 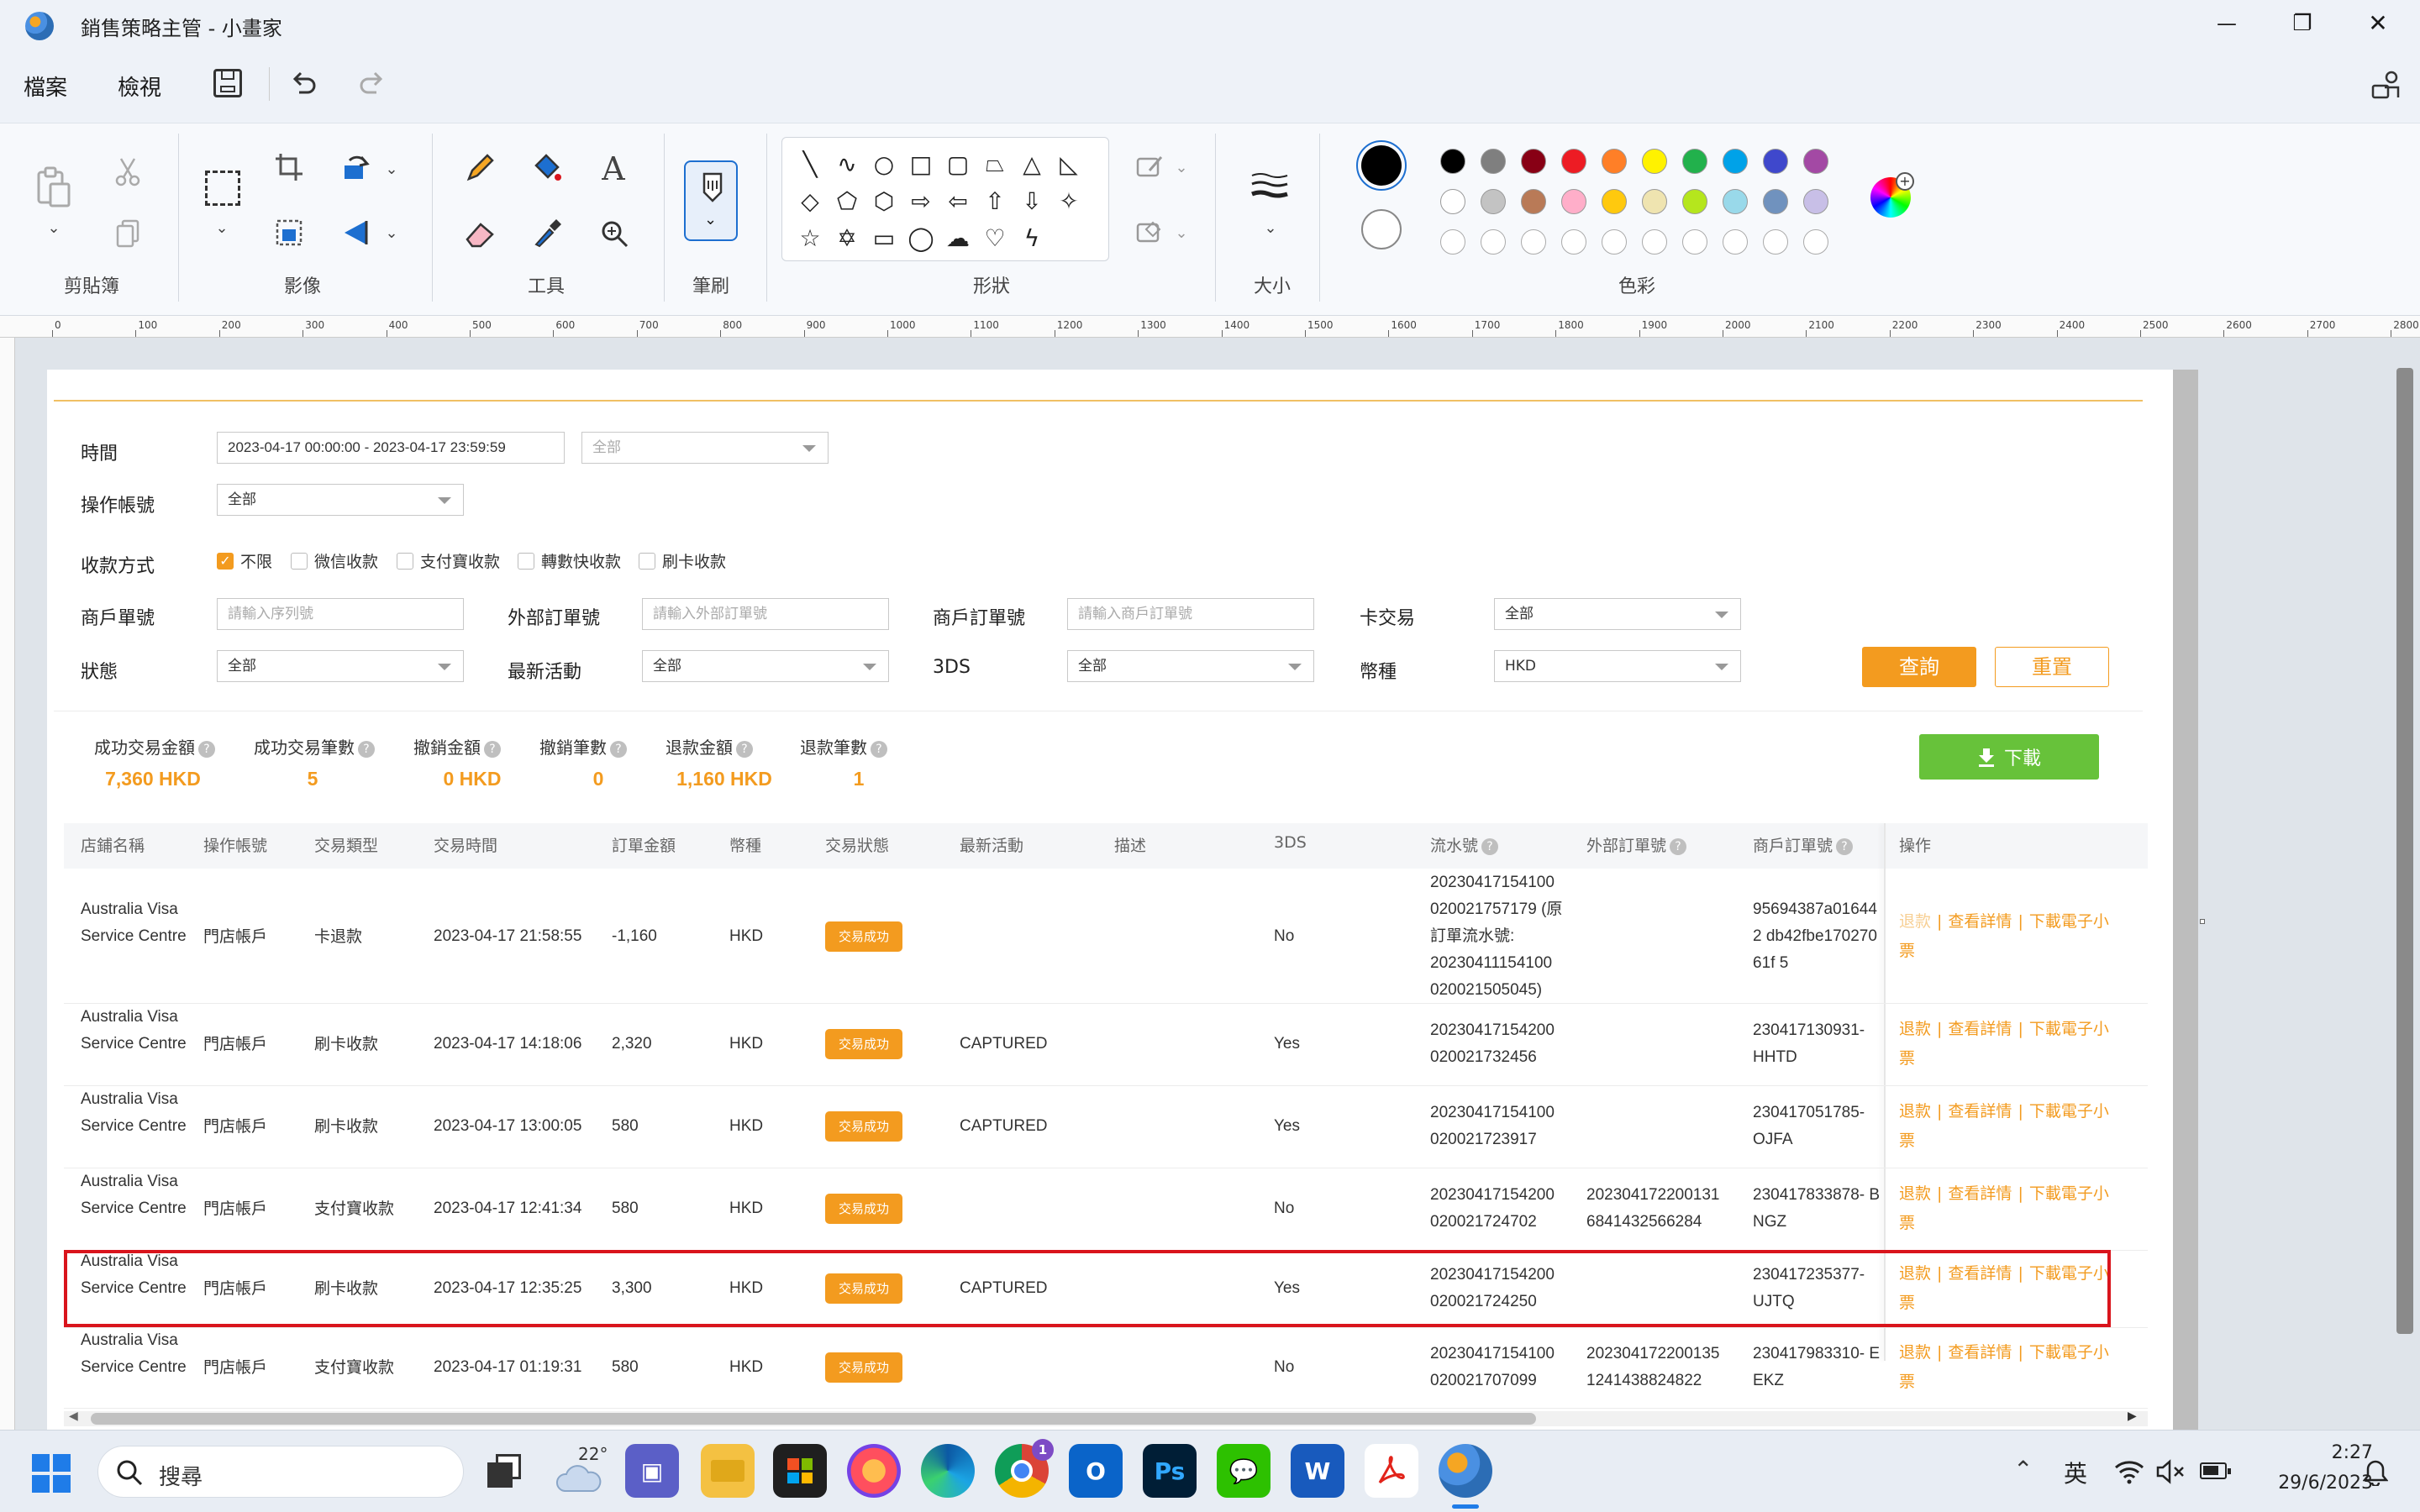 What do you see at coordinates (1191, 614) in the screenshot?
I see `merchant-order-input: 請輸入商戶訂單號` at bounding box center [1191, 614].